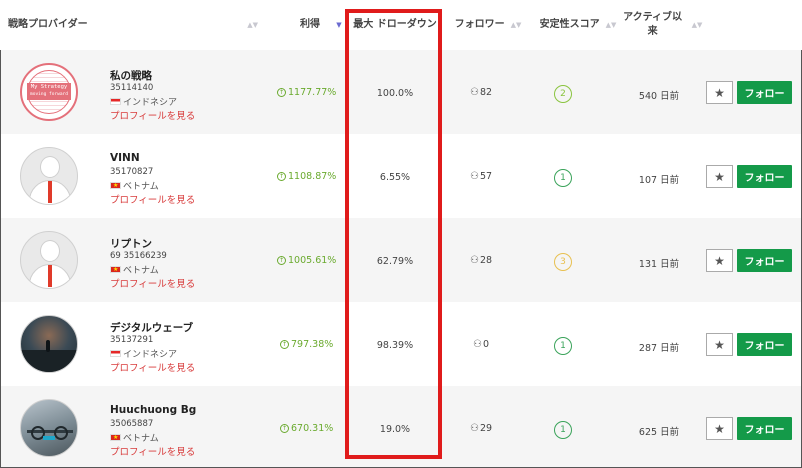 This screenshot has height=468, width=802. I want to click on column-followers-label: フォロワー, so click(479, 24).